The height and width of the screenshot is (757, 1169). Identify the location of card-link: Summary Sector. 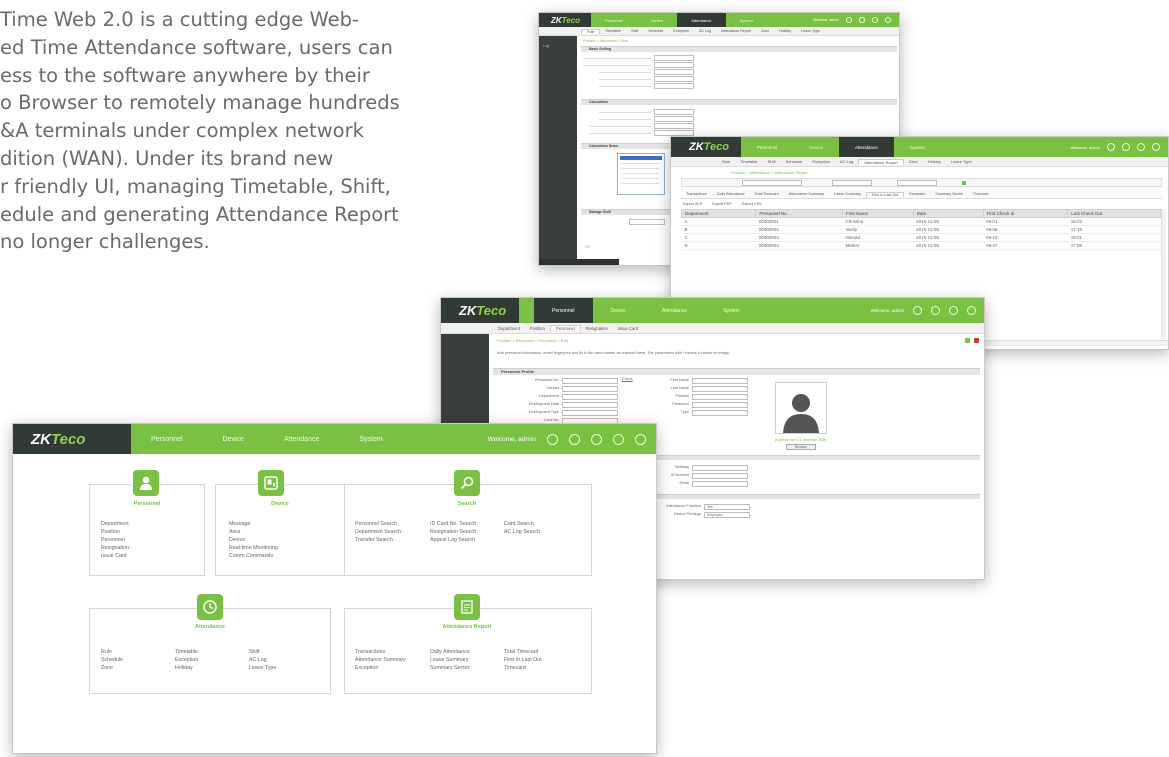
(450, 668).